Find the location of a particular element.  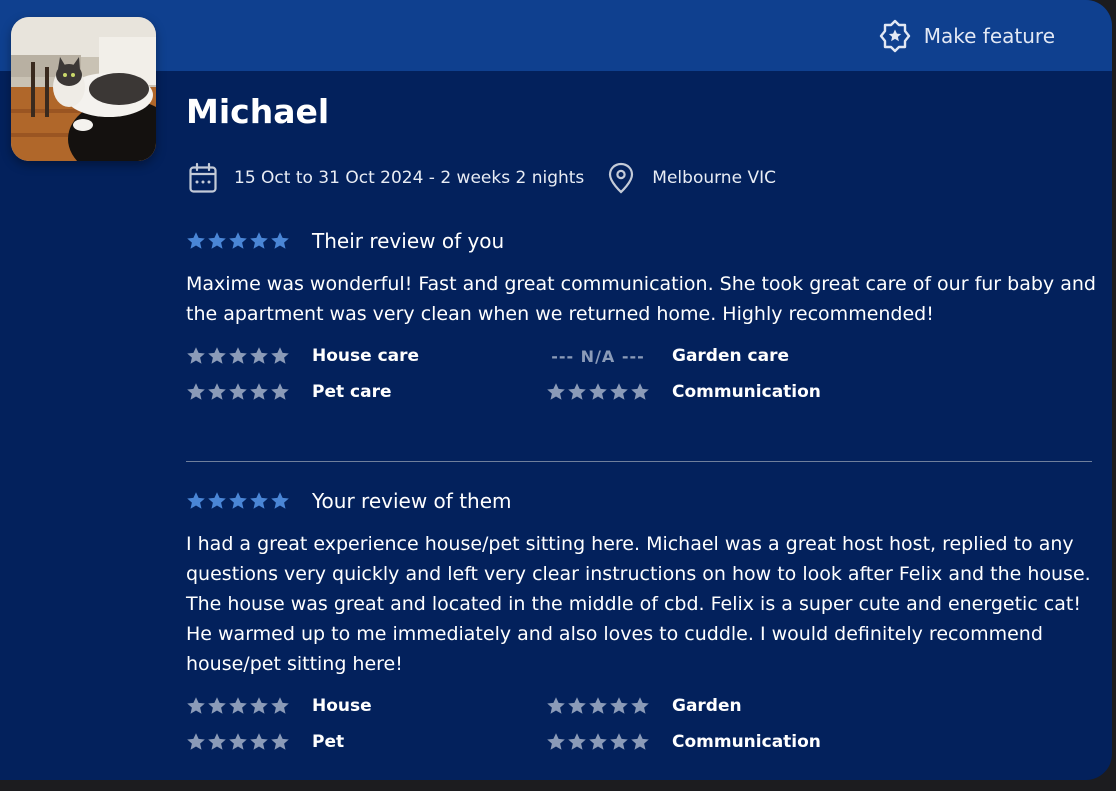

garden-stars is located at coordinates (598, 706).